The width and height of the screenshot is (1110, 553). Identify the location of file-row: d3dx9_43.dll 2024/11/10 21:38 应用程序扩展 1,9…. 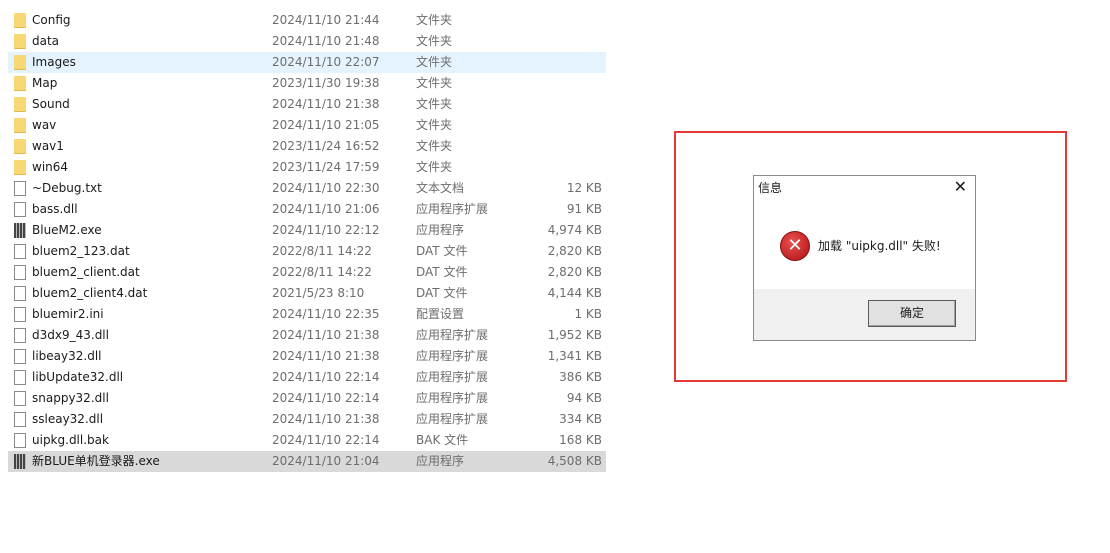
(307, 335).